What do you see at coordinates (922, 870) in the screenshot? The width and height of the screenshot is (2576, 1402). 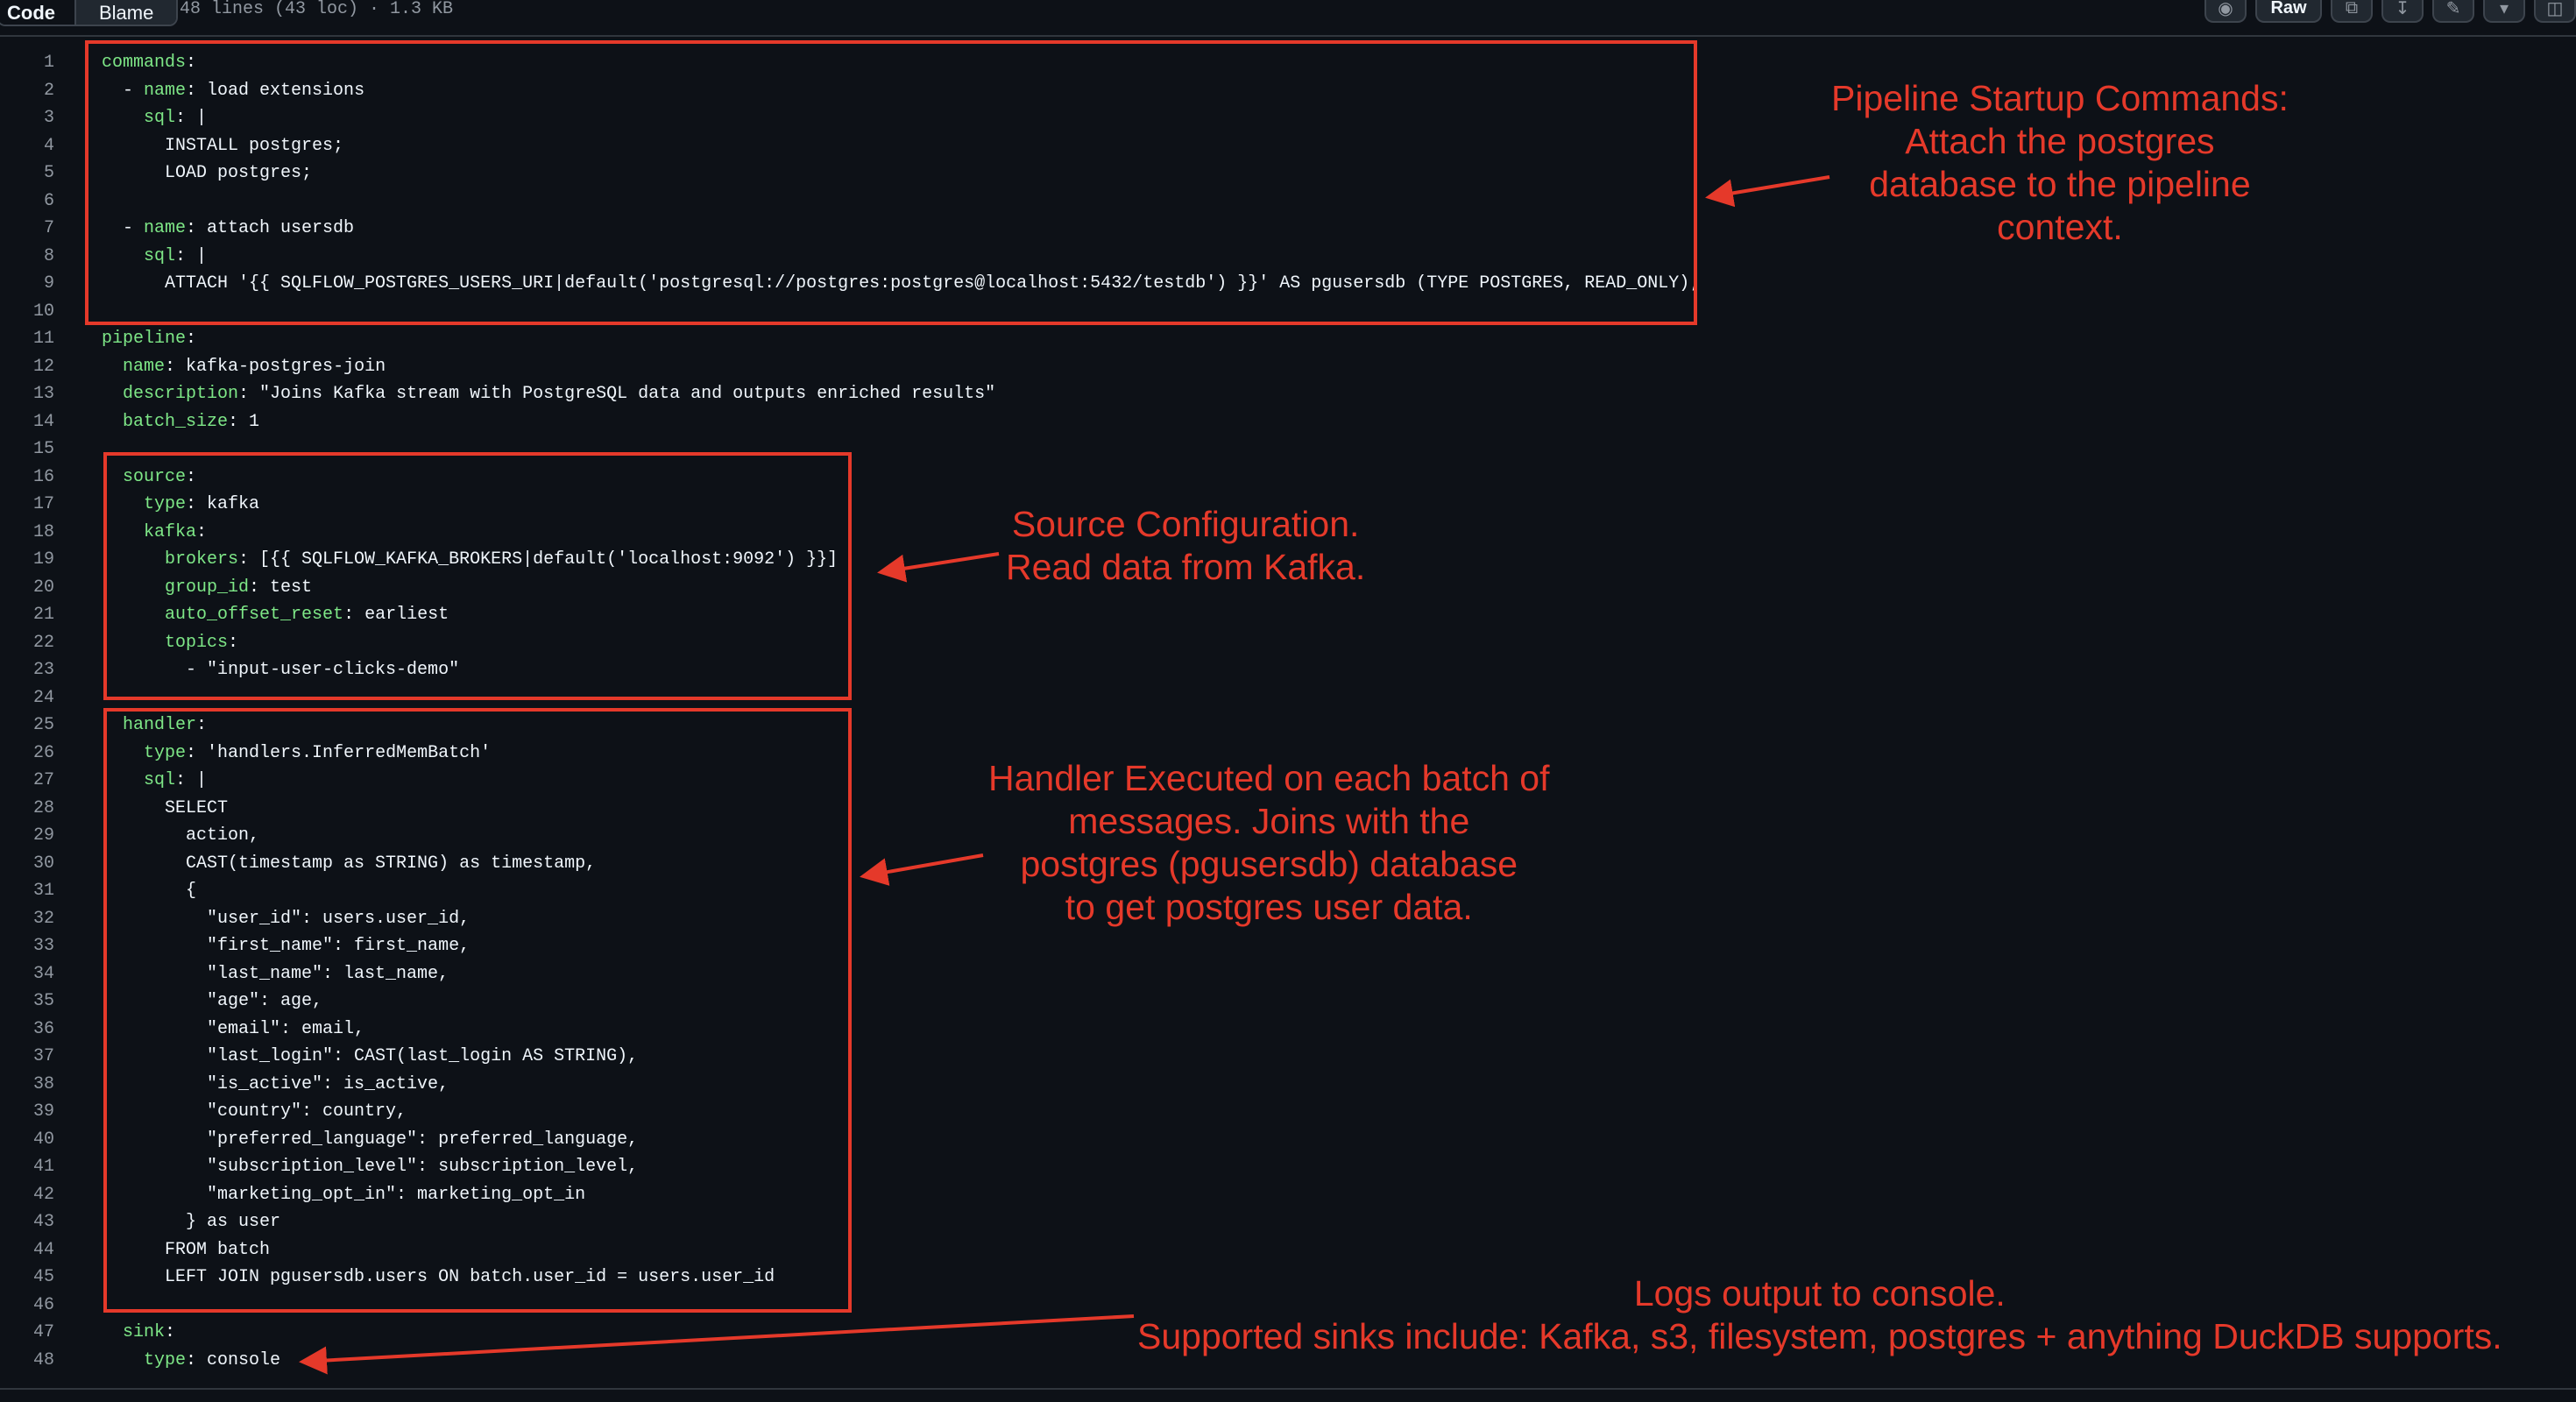 I see `arrow-handler` at bounding box center [922, 870].